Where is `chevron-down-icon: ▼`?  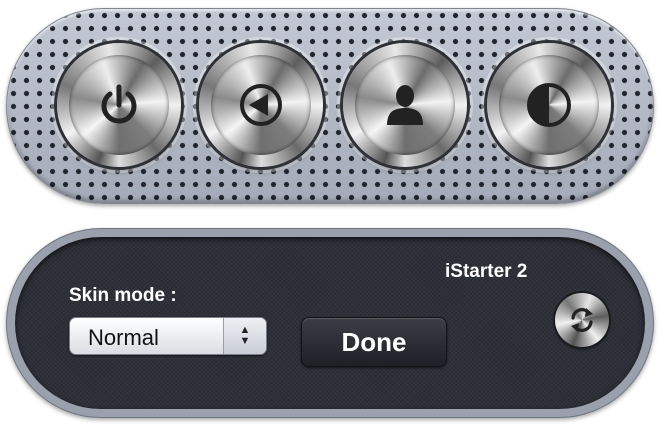 chevron-down-icon: ▼ is located at coordinates (245, 341).